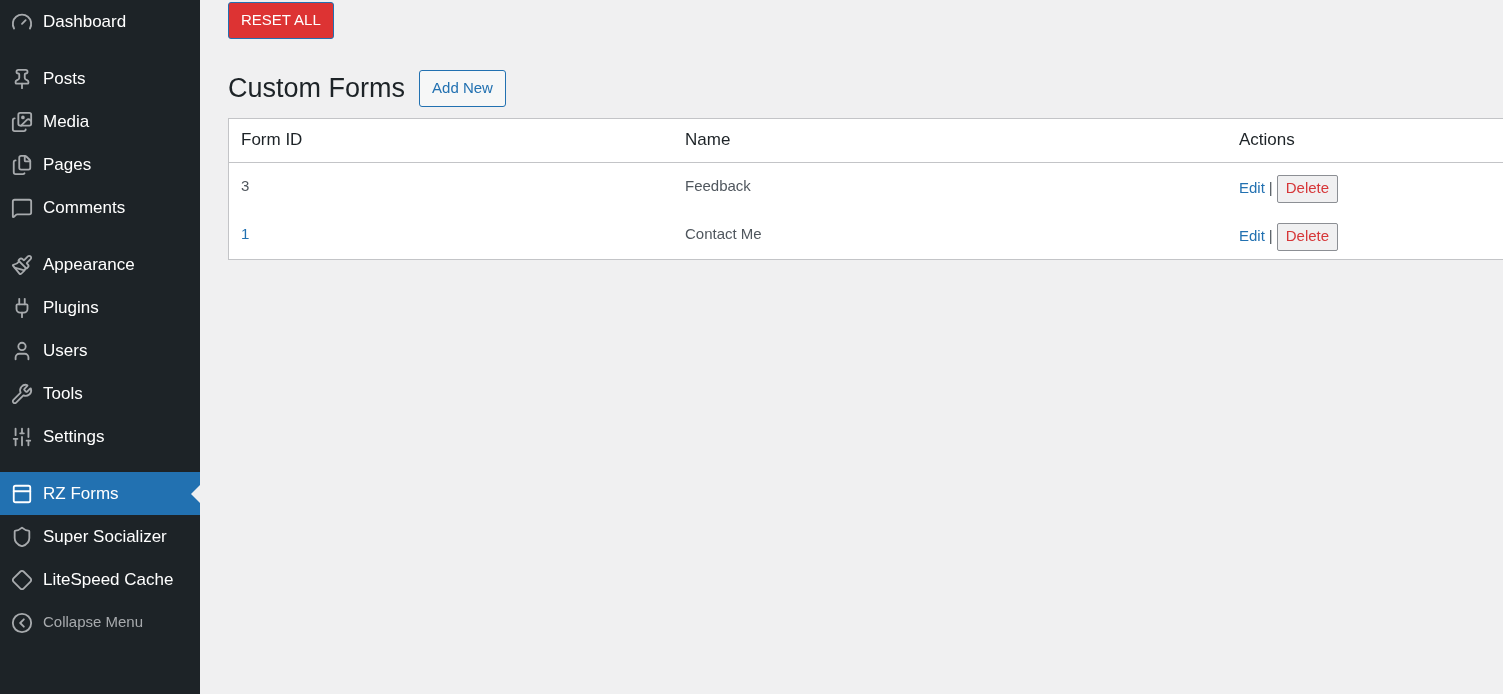 Image resolution: width=1503 pixels, height=694 pixels. I want to click on add-new-button: Add New, so click(462, 88).